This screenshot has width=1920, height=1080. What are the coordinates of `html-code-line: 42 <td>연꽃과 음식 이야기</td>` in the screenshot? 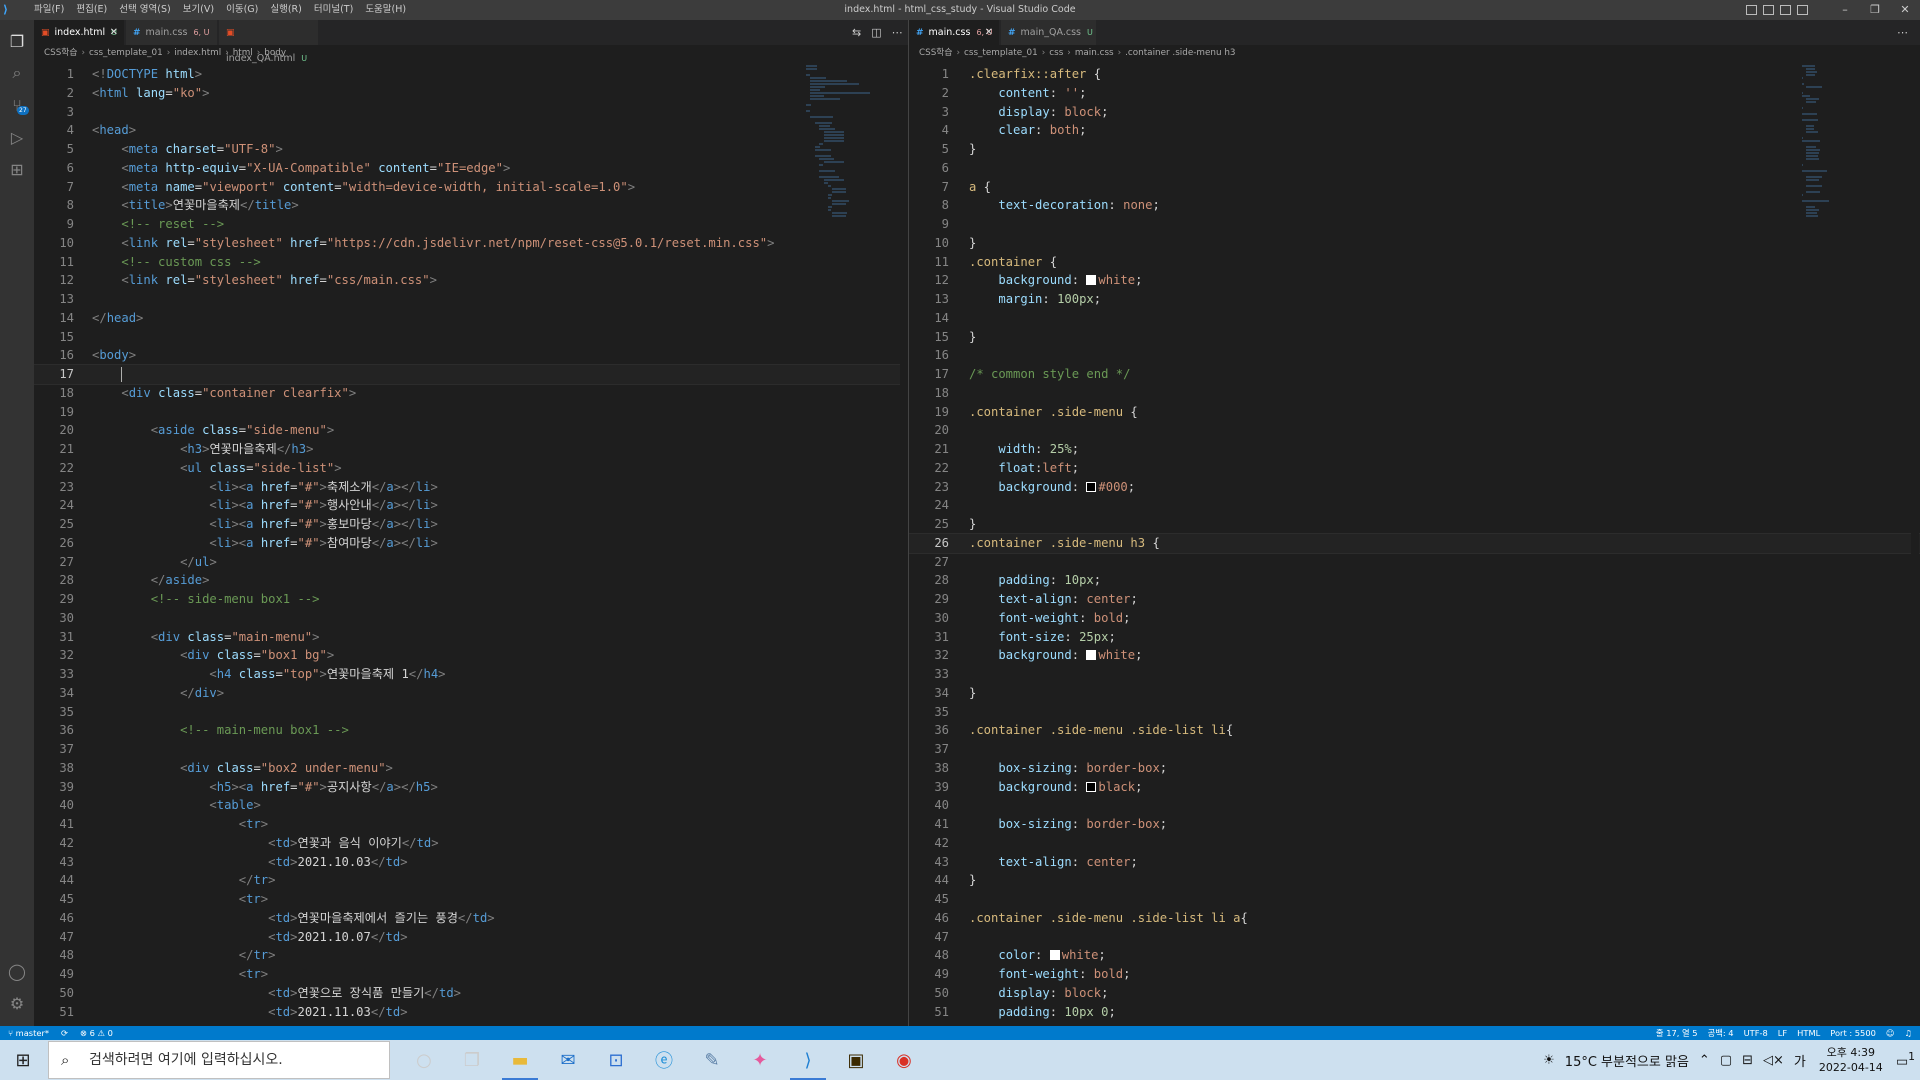 It's located at (471, 843).